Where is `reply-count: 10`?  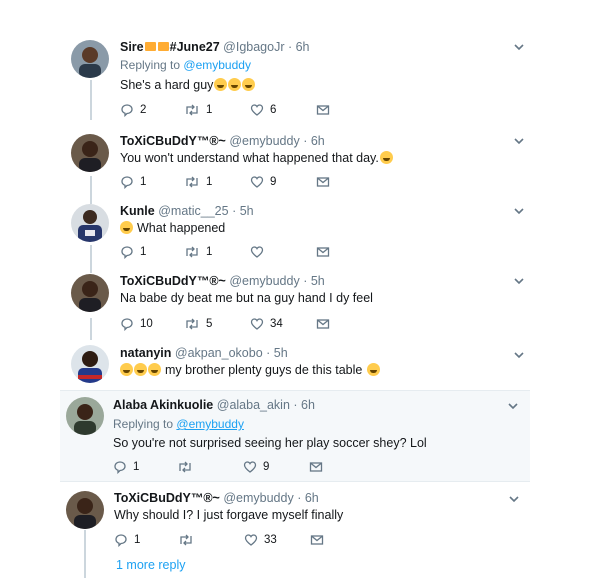
reply-count: 10 is located at coordinates (146, 324).